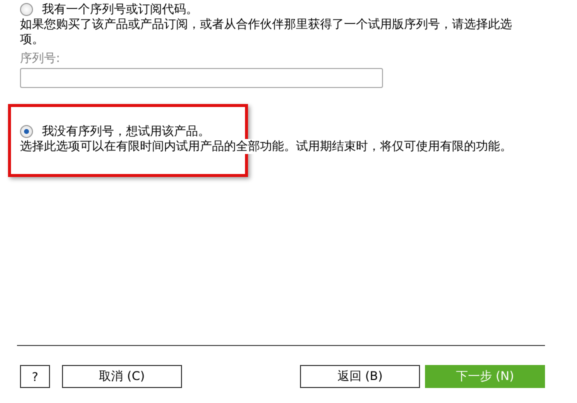 Image resolution: width=577 pixels, height=403 pixels. I want to click on option-label: 我有一个序列号或订阅代码。, so click(120, 9).